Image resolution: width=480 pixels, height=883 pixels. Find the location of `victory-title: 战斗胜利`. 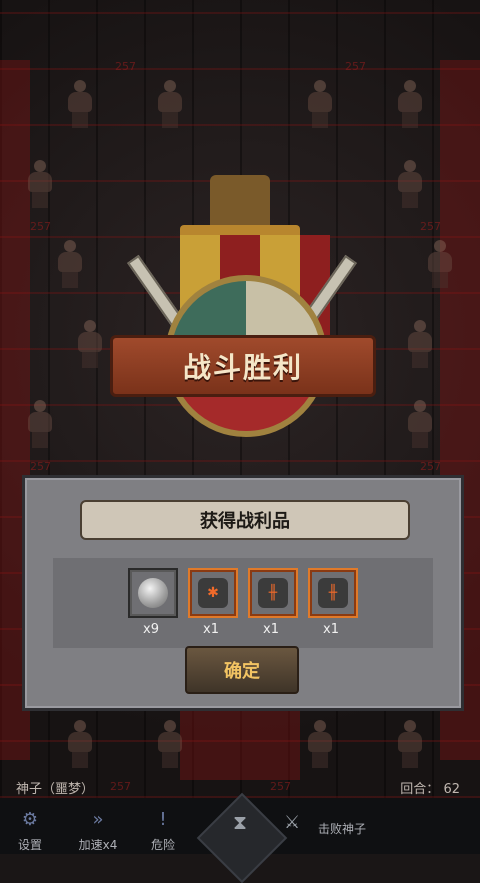

victory-title: 战斗胜利 is located at coordinates (243, 366).